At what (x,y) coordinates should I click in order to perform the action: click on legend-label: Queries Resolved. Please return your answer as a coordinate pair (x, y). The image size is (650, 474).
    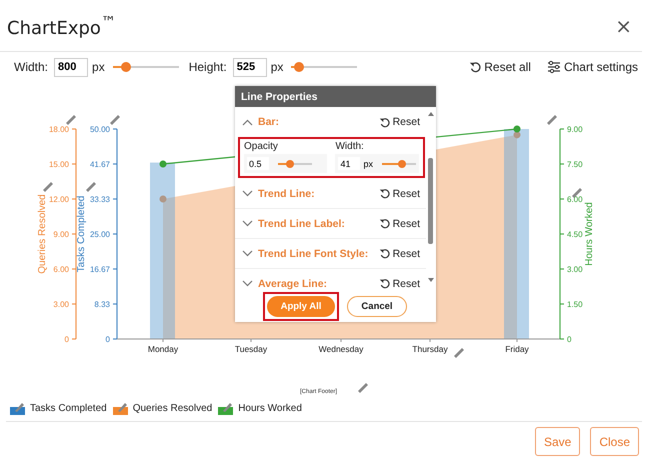
    Looking at the image, I should click on (172, 408).